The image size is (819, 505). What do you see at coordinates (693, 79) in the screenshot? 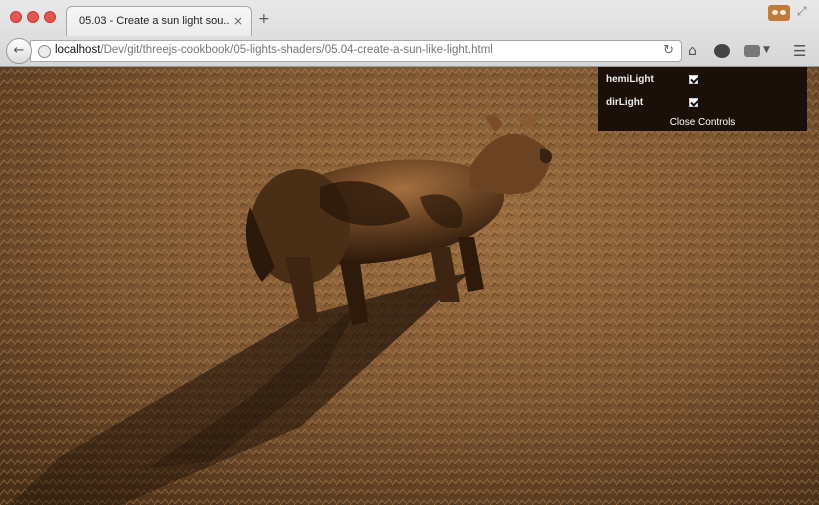
I see `hemilight-checkbox` at bounding box center [693, 79].